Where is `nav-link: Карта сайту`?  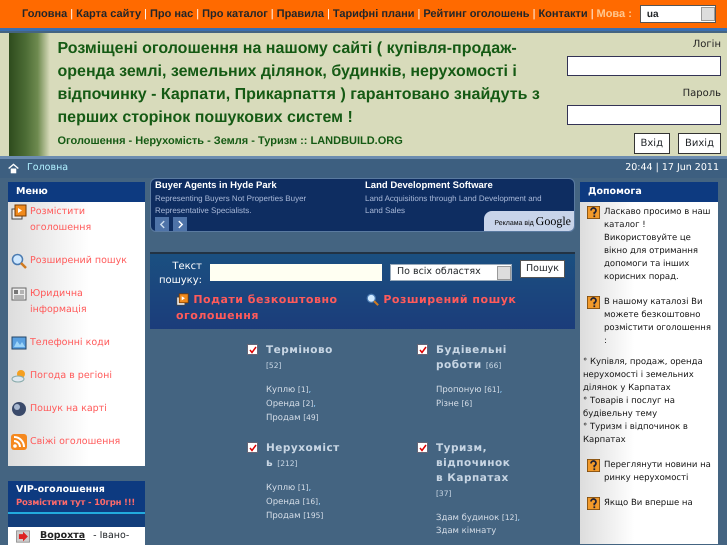
nav-link: Карта сайту is located at coordinates (109, 14).